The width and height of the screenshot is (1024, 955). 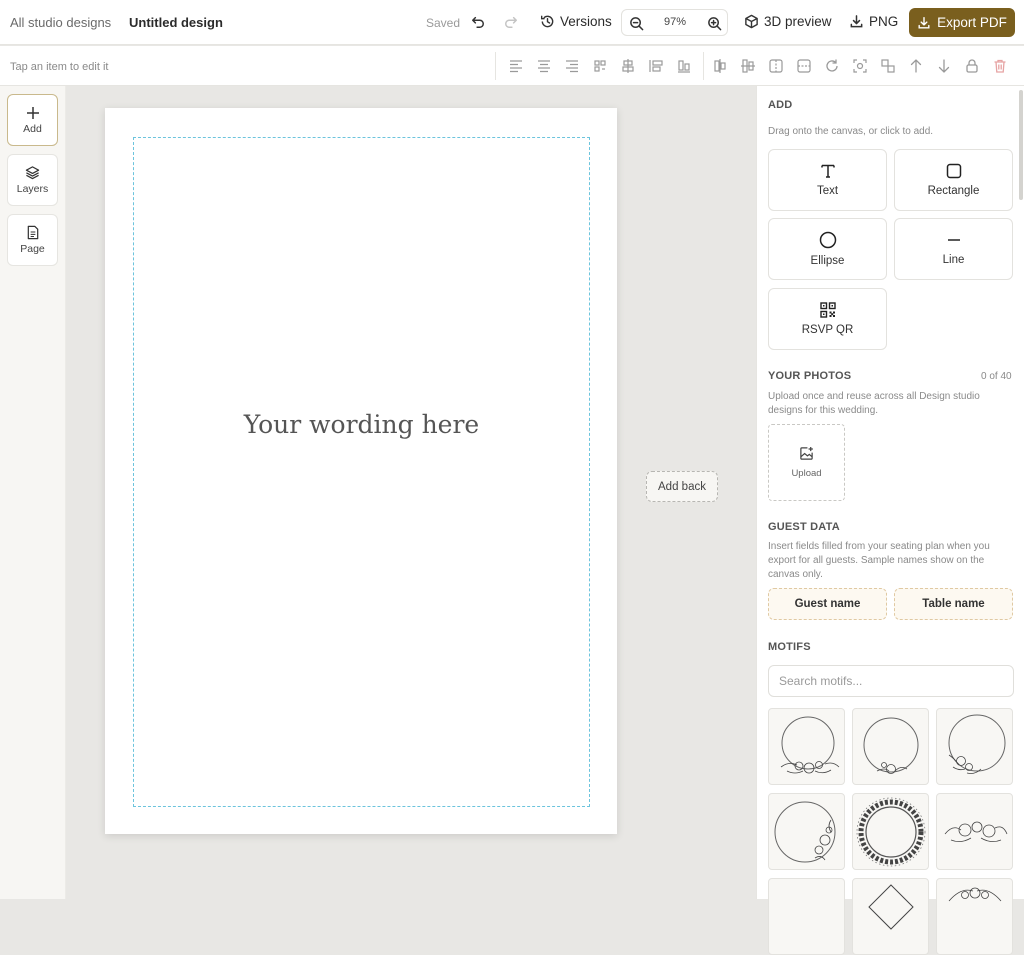 I want to click on toolbar-hint: Tap an item to edit it, so click(x=59, y=67).